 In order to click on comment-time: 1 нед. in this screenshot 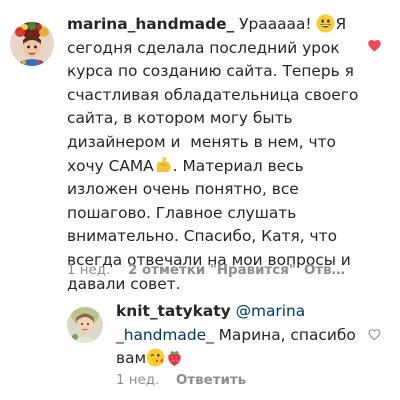, I will do `click(89, 270)`.